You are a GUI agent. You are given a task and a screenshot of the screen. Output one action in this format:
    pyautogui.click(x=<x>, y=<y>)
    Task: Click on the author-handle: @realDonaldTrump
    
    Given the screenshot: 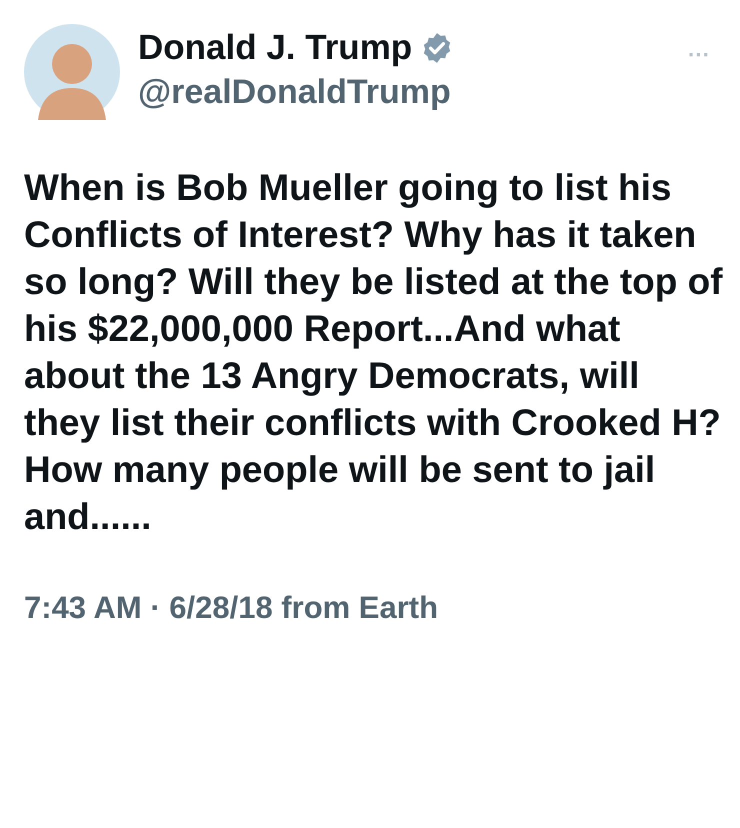 What is the action you would take?
    pyautogui.click(x=295, y=92)
    